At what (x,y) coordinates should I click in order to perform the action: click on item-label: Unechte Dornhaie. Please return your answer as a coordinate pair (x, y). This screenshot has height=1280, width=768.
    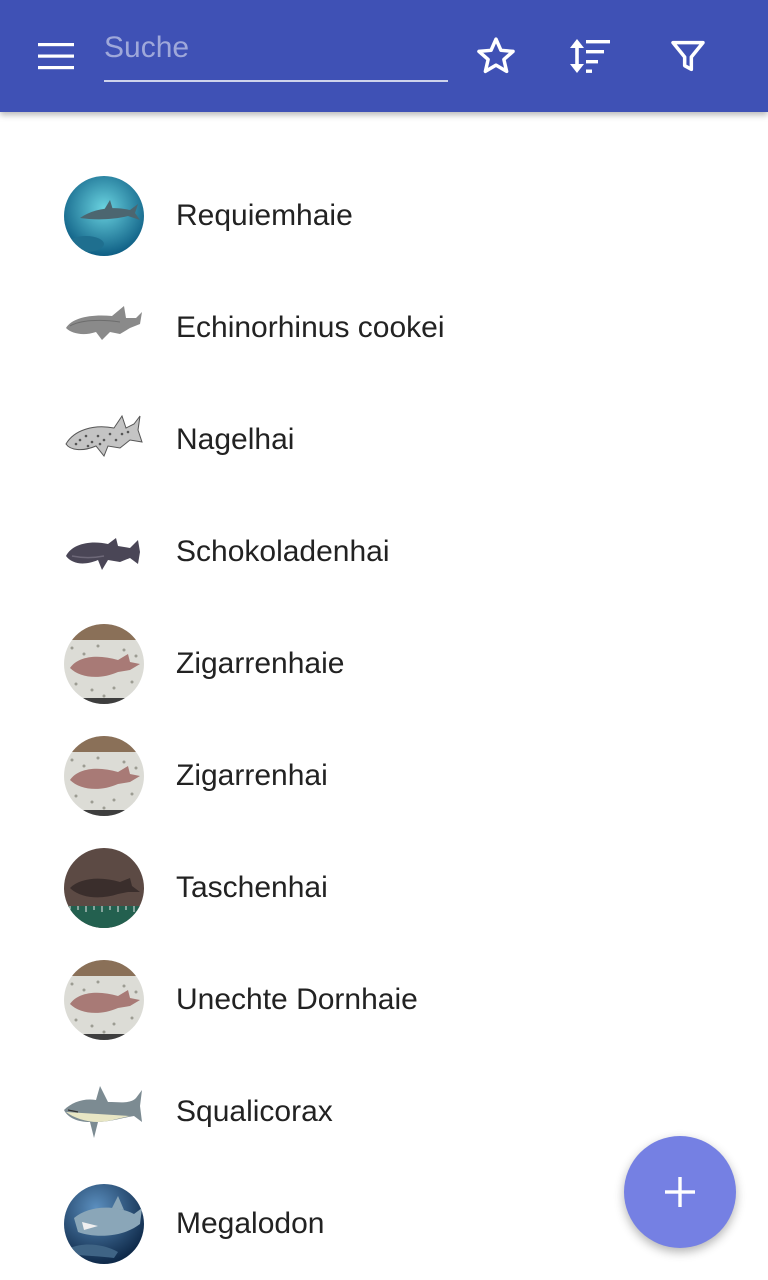
    Looking at the image, I should click on (297, 999).